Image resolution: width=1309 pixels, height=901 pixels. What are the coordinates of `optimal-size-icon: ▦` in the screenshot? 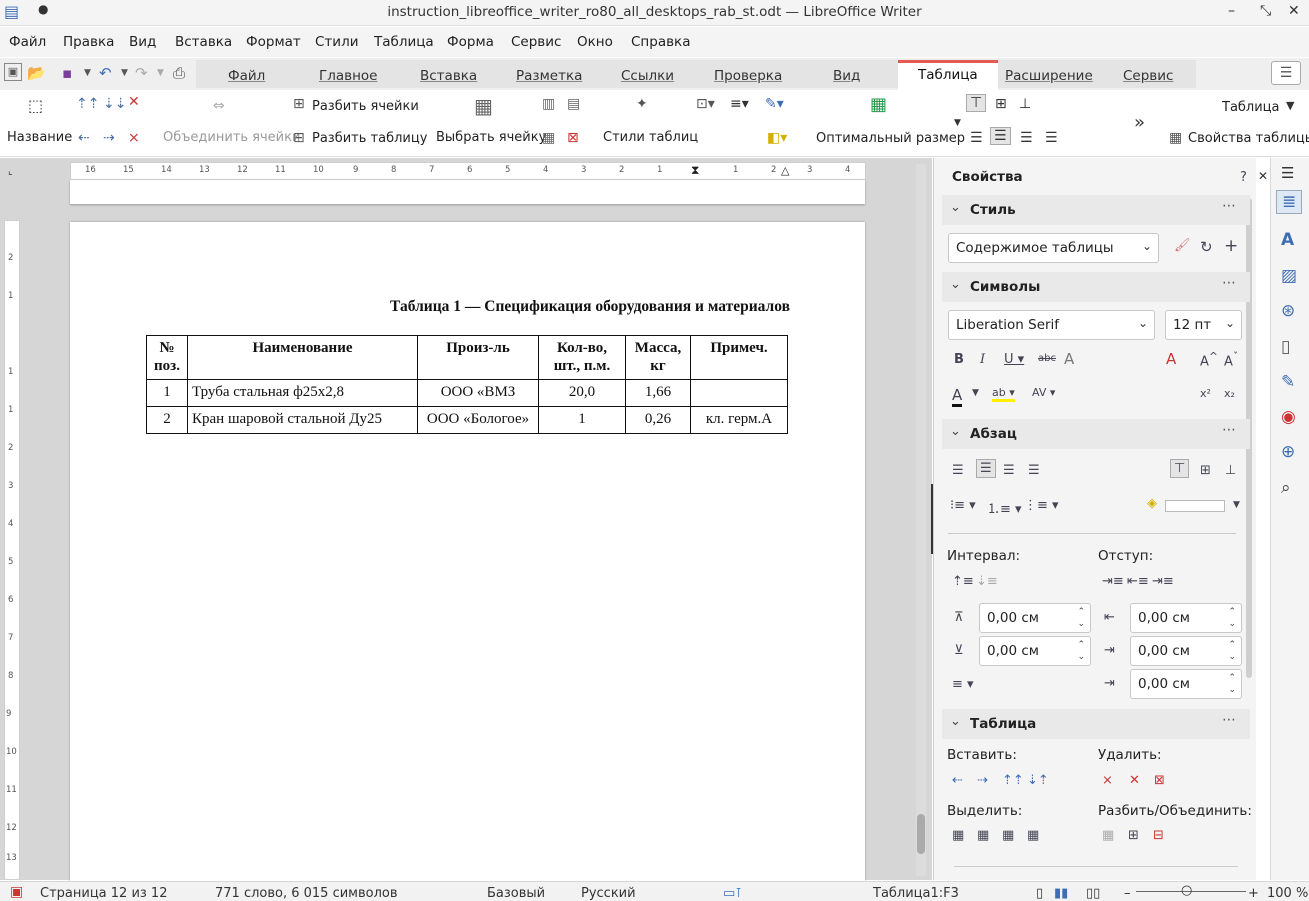 It's located at (878, 104).